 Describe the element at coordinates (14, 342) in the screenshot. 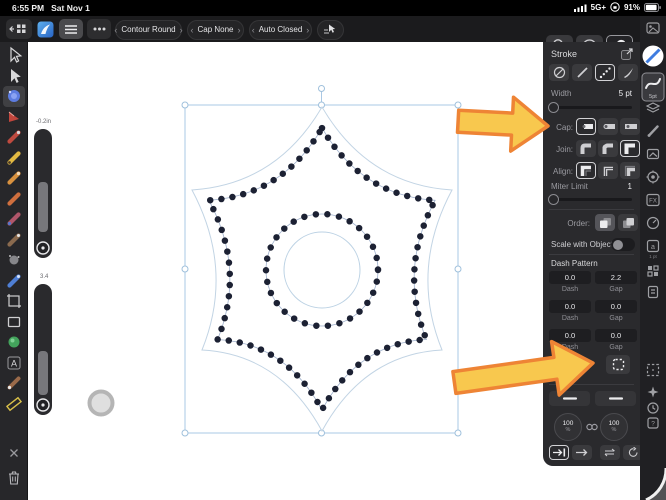

I see `shape-tool` at that location.